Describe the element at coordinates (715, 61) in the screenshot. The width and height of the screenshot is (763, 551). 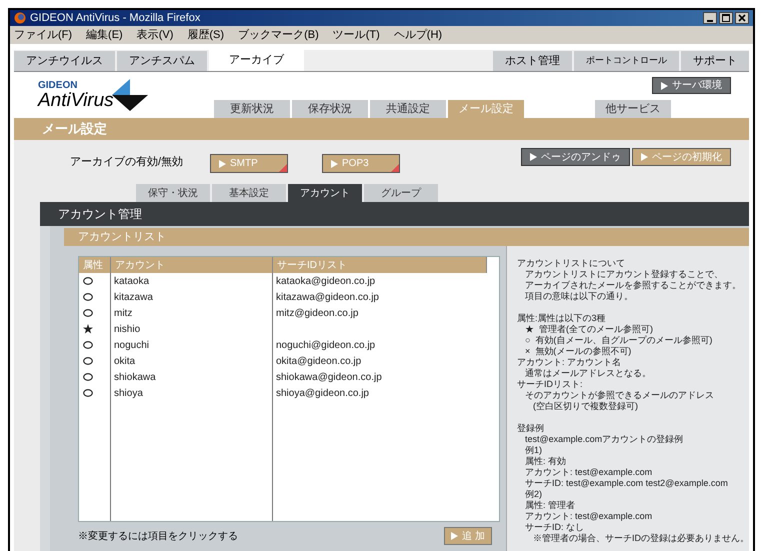
I see `top-tab: サポート` at that location.